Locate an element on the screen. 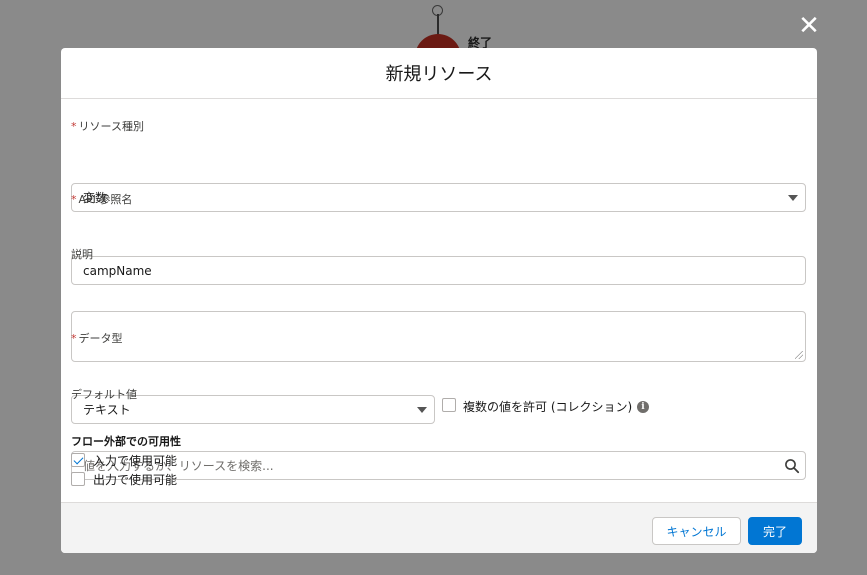  done-button: 完了 is located at coordinates (775, 531).